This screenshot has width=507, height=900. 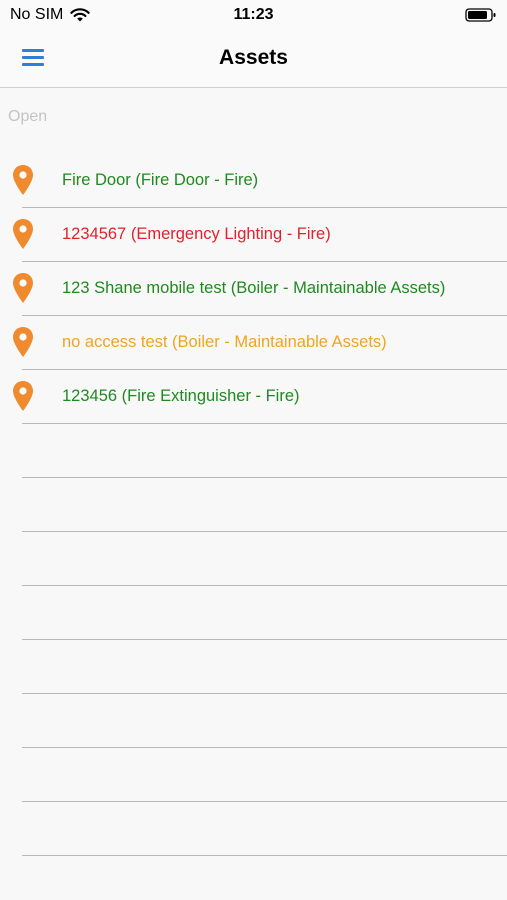 What do you see at coordinates (196, 234) in the screenshot?
I see `asset-label: 1234567 (Emergency Lighting - Fire)` at bounding box center [196, 234].